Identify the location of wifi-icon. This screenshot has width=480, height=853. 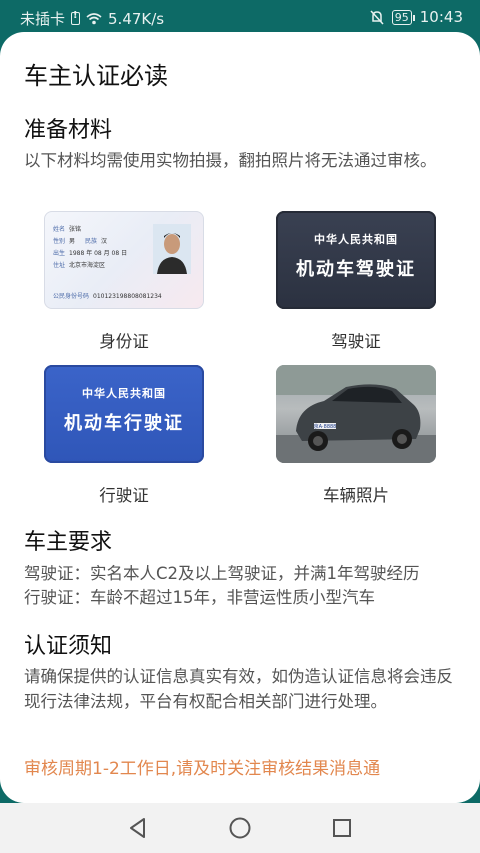
(94, 18).